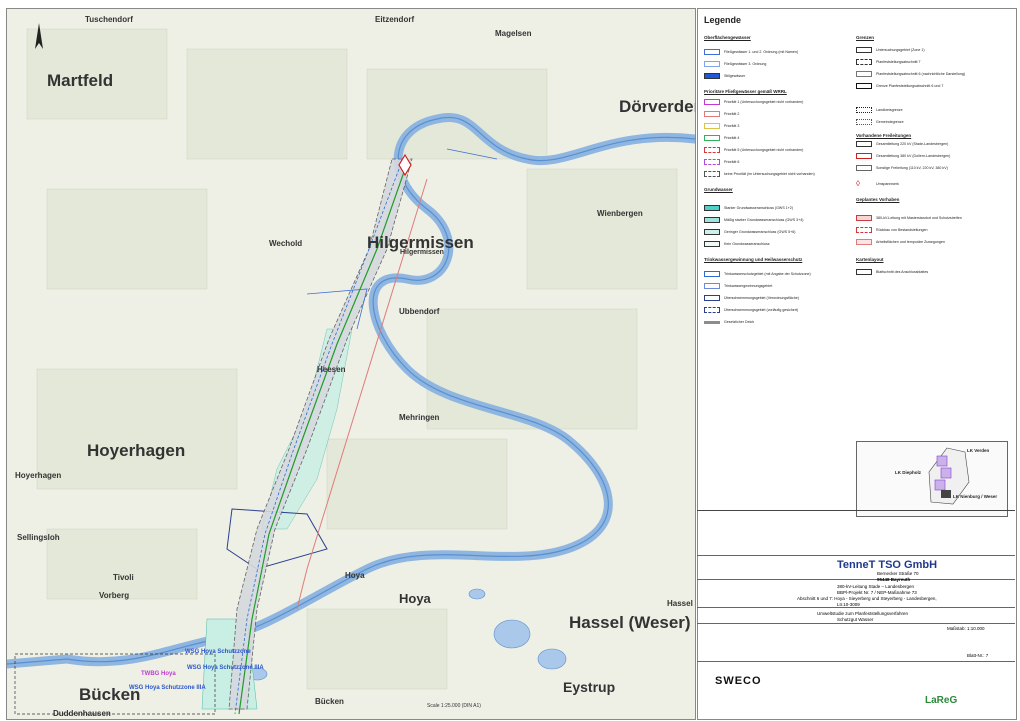 This screenshot has height=721, width=1020. What do you see at coordinates (894, 579) in the screenshot?
I see `company-address-2: 95448 Bayreuth` at bounding box center [894, 579].